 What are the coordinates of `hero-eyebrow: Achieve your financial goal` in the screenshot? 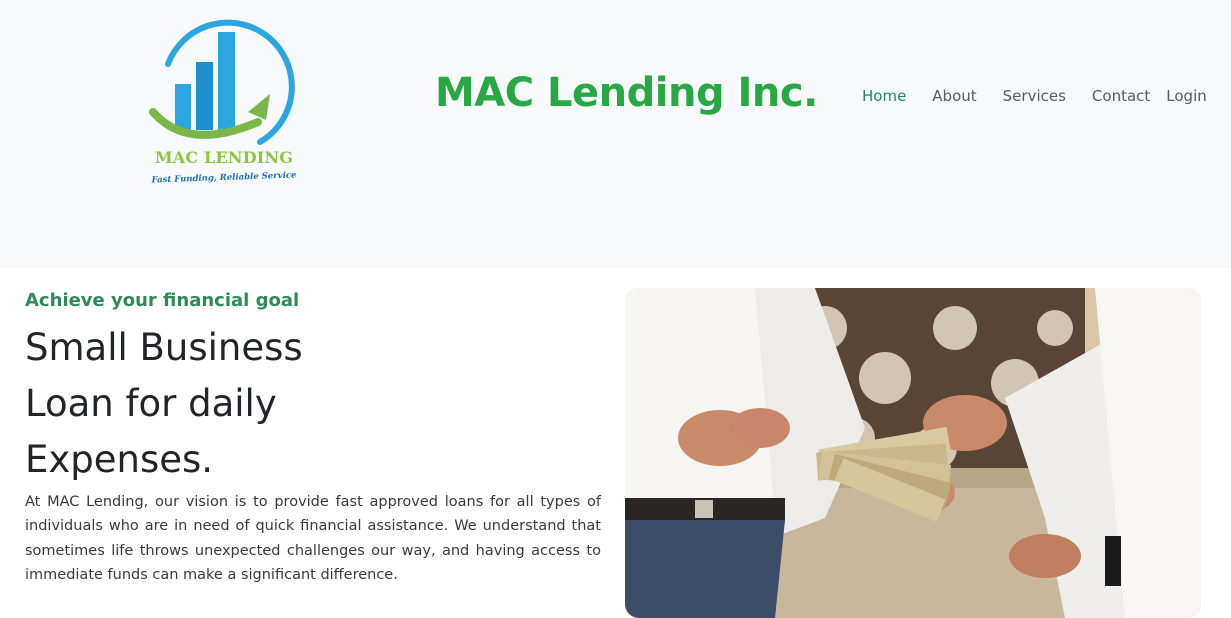 It's located at (162, 300).